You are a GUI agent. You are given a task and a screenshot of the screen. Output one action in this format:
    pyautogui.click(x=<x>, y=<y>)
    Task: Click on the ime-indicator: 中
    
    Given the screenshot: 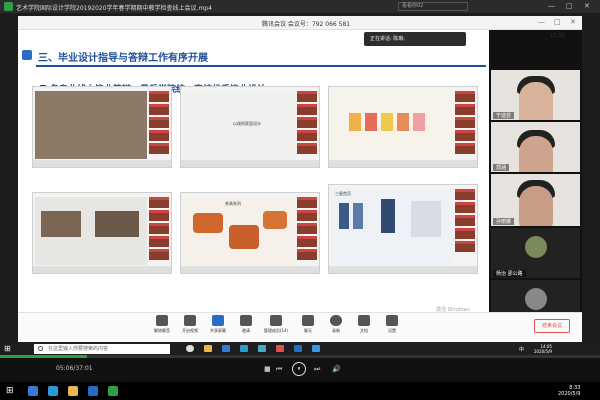 What is the action you would take?
    pyautogui.click(x=521, y=349)
    